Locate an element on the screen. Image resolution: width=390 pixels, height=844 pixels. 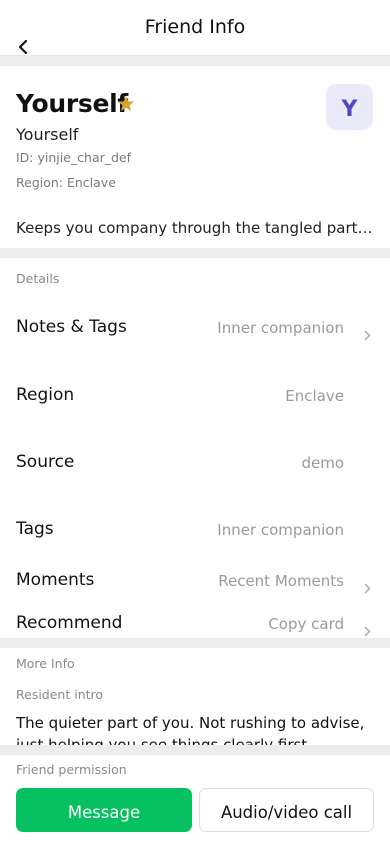
detail-row-source: Source demo is located at coordinates (195, 465).